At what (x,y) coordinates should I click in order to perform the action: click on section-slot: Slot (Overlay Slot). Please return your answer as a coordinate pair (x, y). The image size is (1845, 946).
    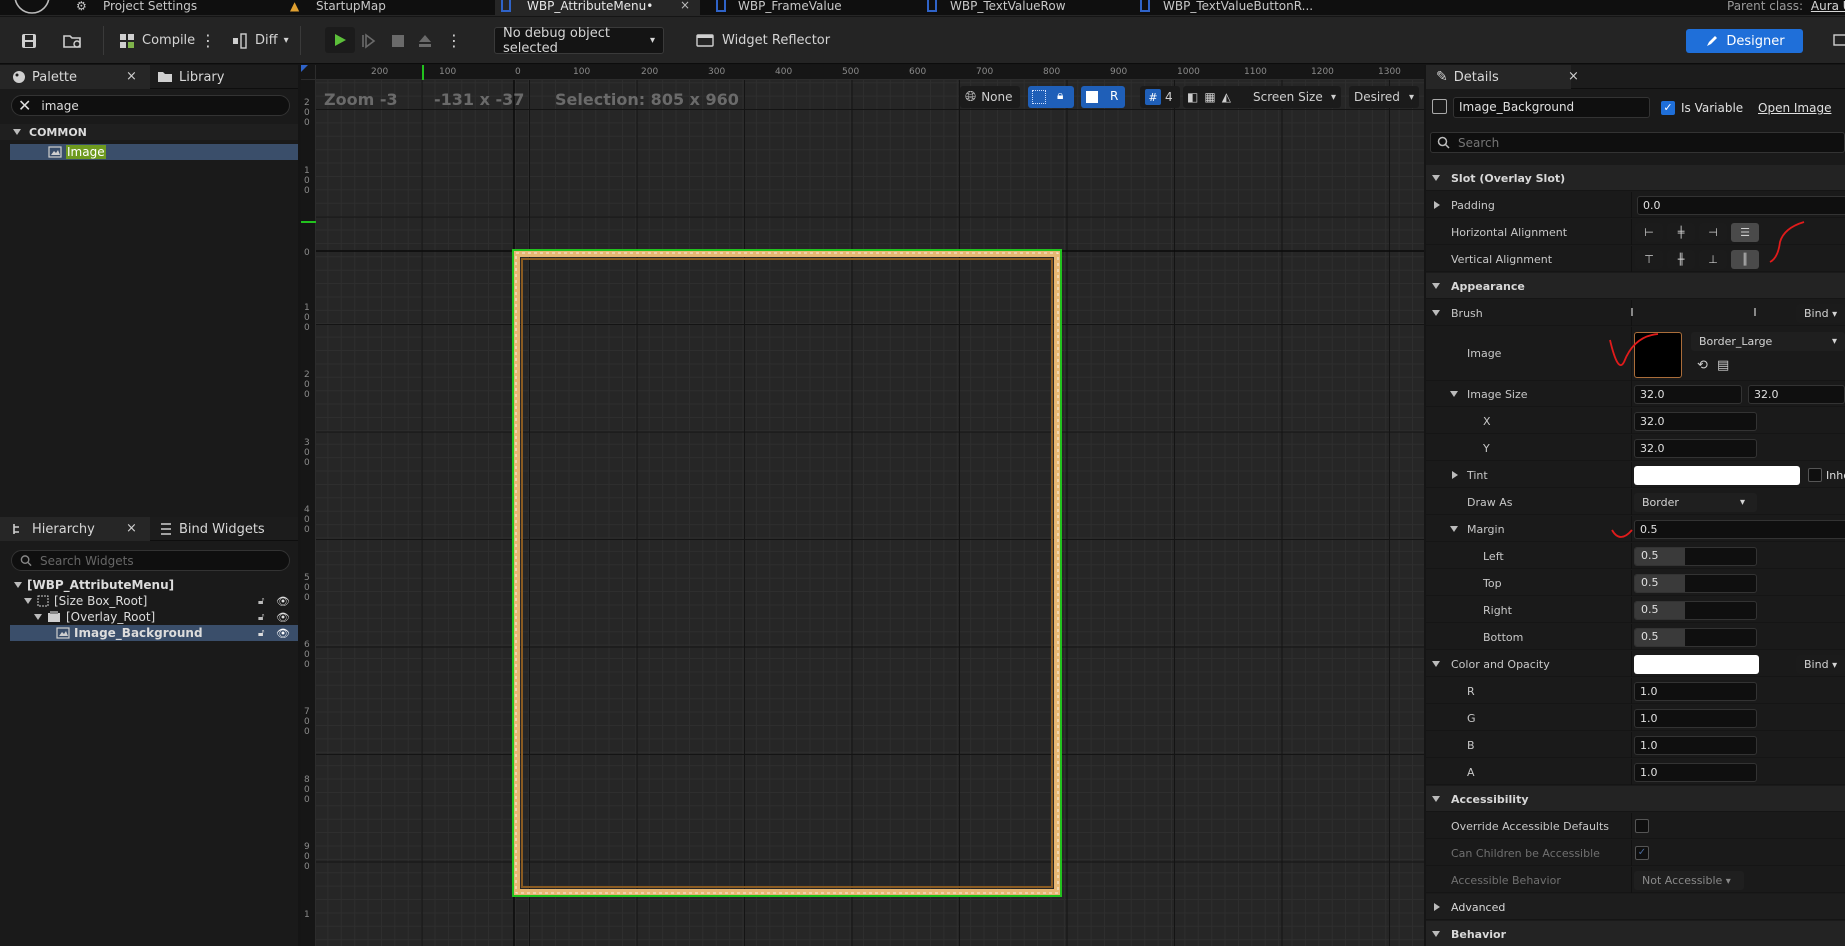
    Looking at the image, I should click on (1635, 178).